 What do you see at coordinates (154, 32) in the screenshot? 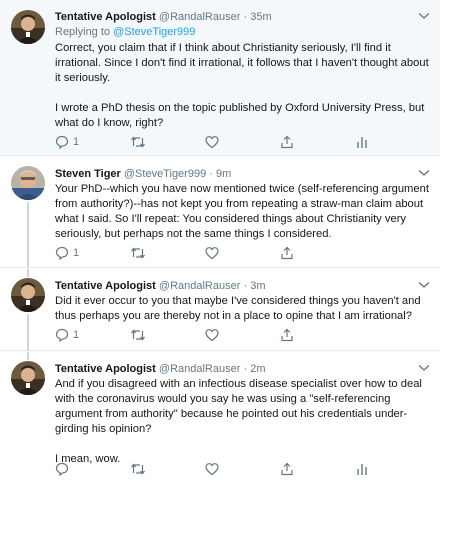
I see `replying-to-handle: @SteveTiger999` at bounding box center [154, 32].